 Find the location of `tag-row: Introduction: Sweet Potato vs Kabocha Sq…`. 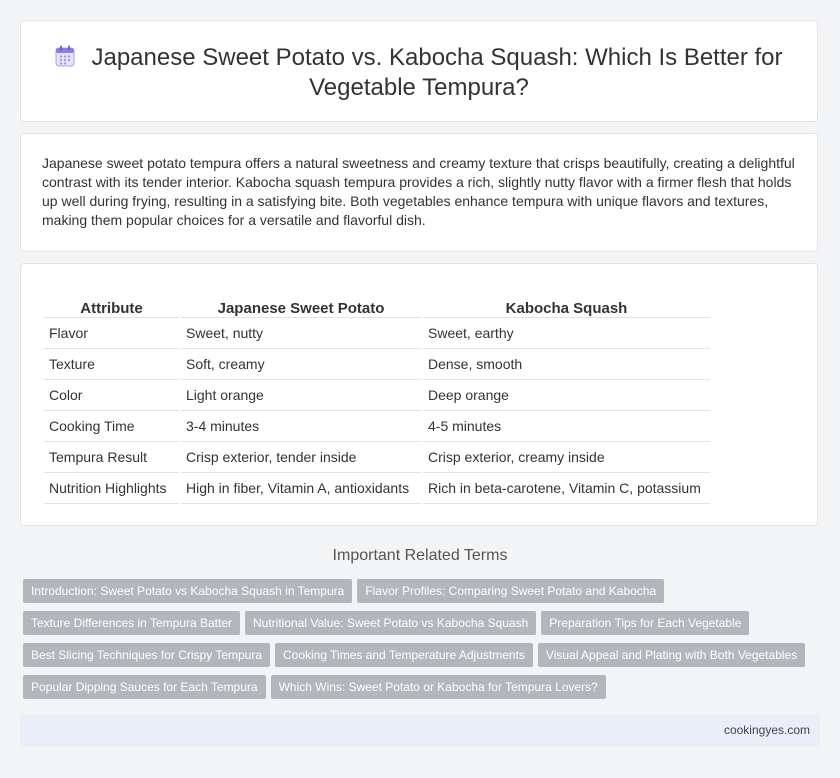

tag-row: Introduction: Sweet Potato vs Kabocha Sq… is located at coordinates (423, 595).